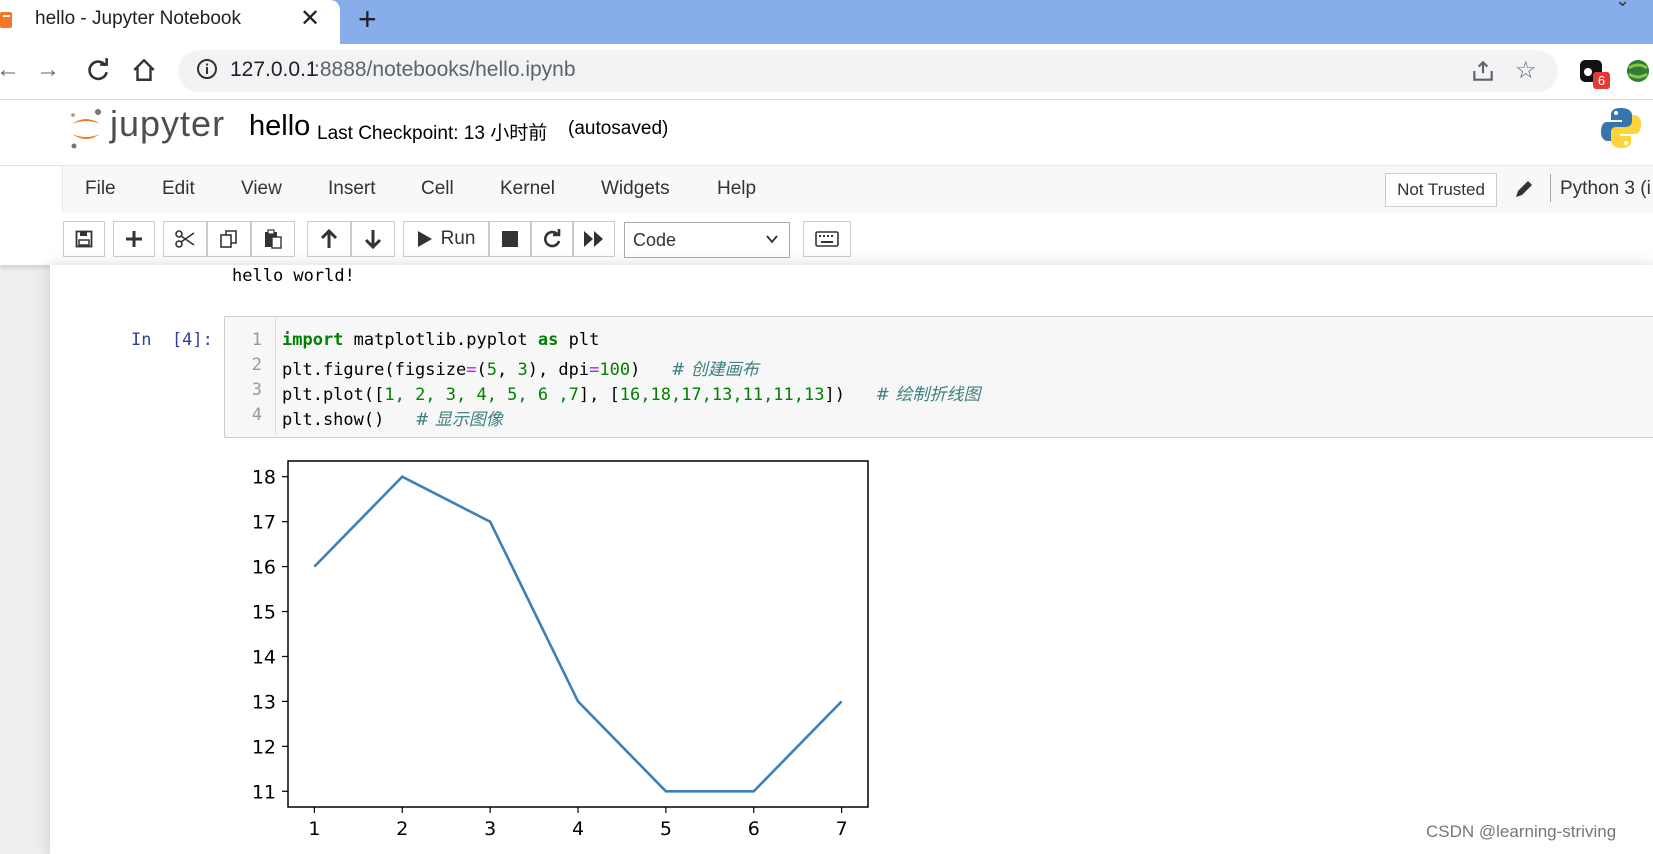 This screenshot has width=1653, height=854. What do you see at coordinates (1622, 5) in the screenshot?
I see `tab-search-chevron-icon: ⌄` at bounding box center [1622, 5].